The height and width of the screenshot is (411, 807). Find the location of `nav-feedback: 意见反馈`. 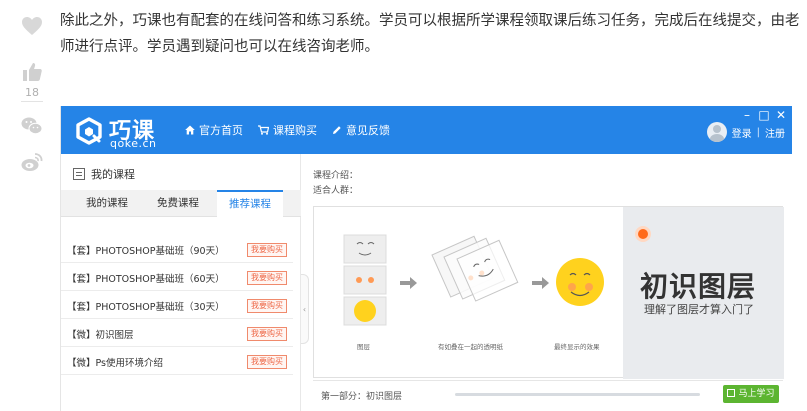

nav-feedback: 意见反馈 is located at coordinates (361, 130).